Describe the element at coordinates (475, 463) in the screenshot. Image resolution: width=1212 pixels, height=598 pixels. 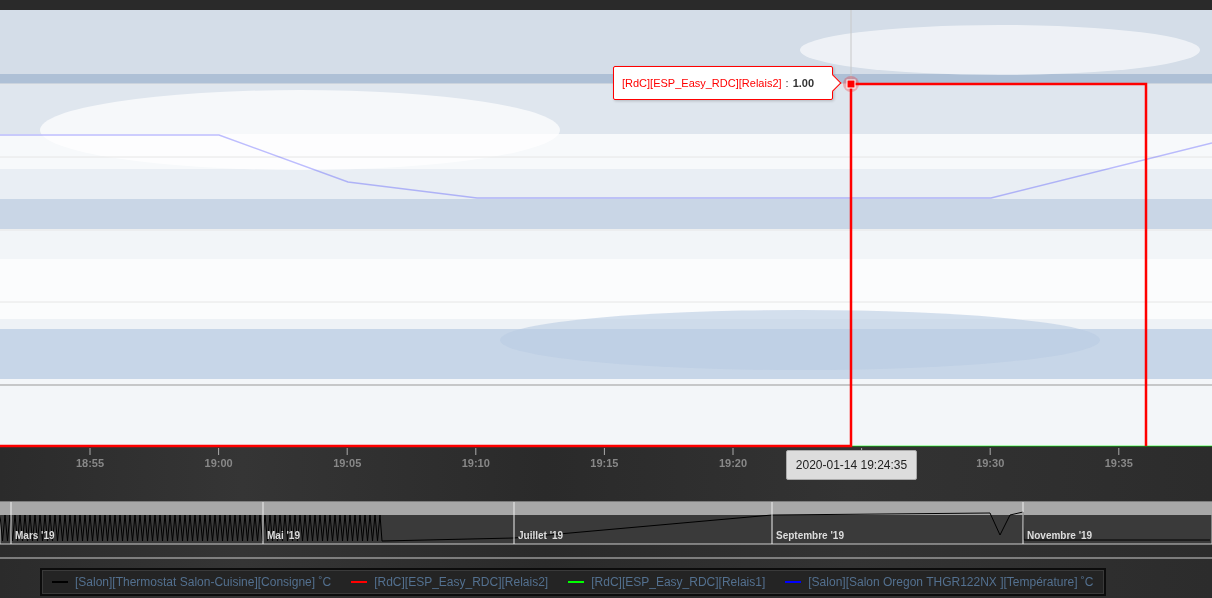
I see `axis-label: 19:10` at that location.